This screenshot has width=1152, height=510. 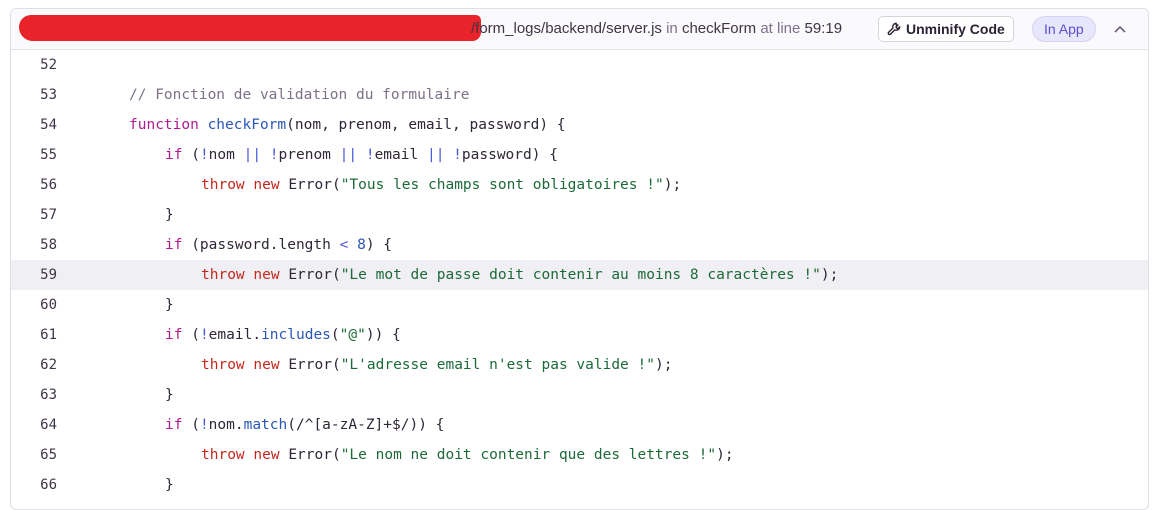 What do you see at coordinates (235, 335) in the screenshot?
I see `code-token: email.` at bounding box center [235, 335].